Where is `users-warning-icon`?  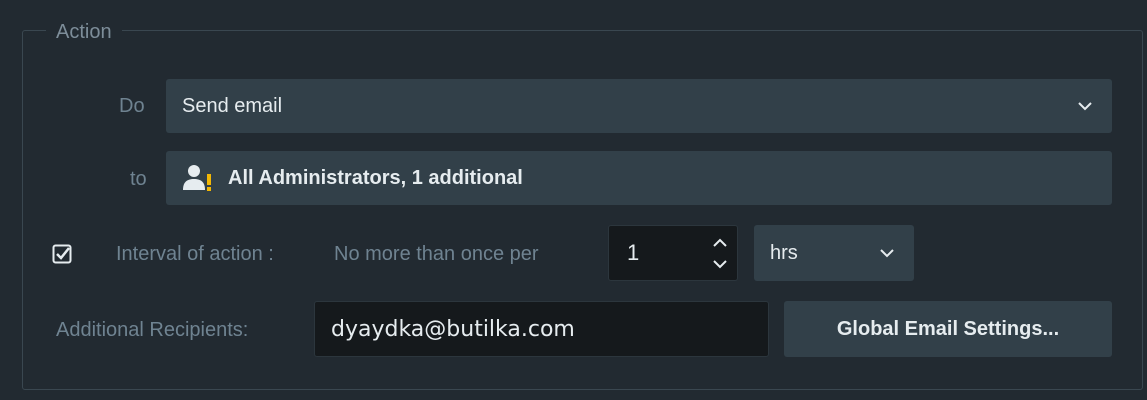
users-warning-icon is located at coordinates (199, 178).